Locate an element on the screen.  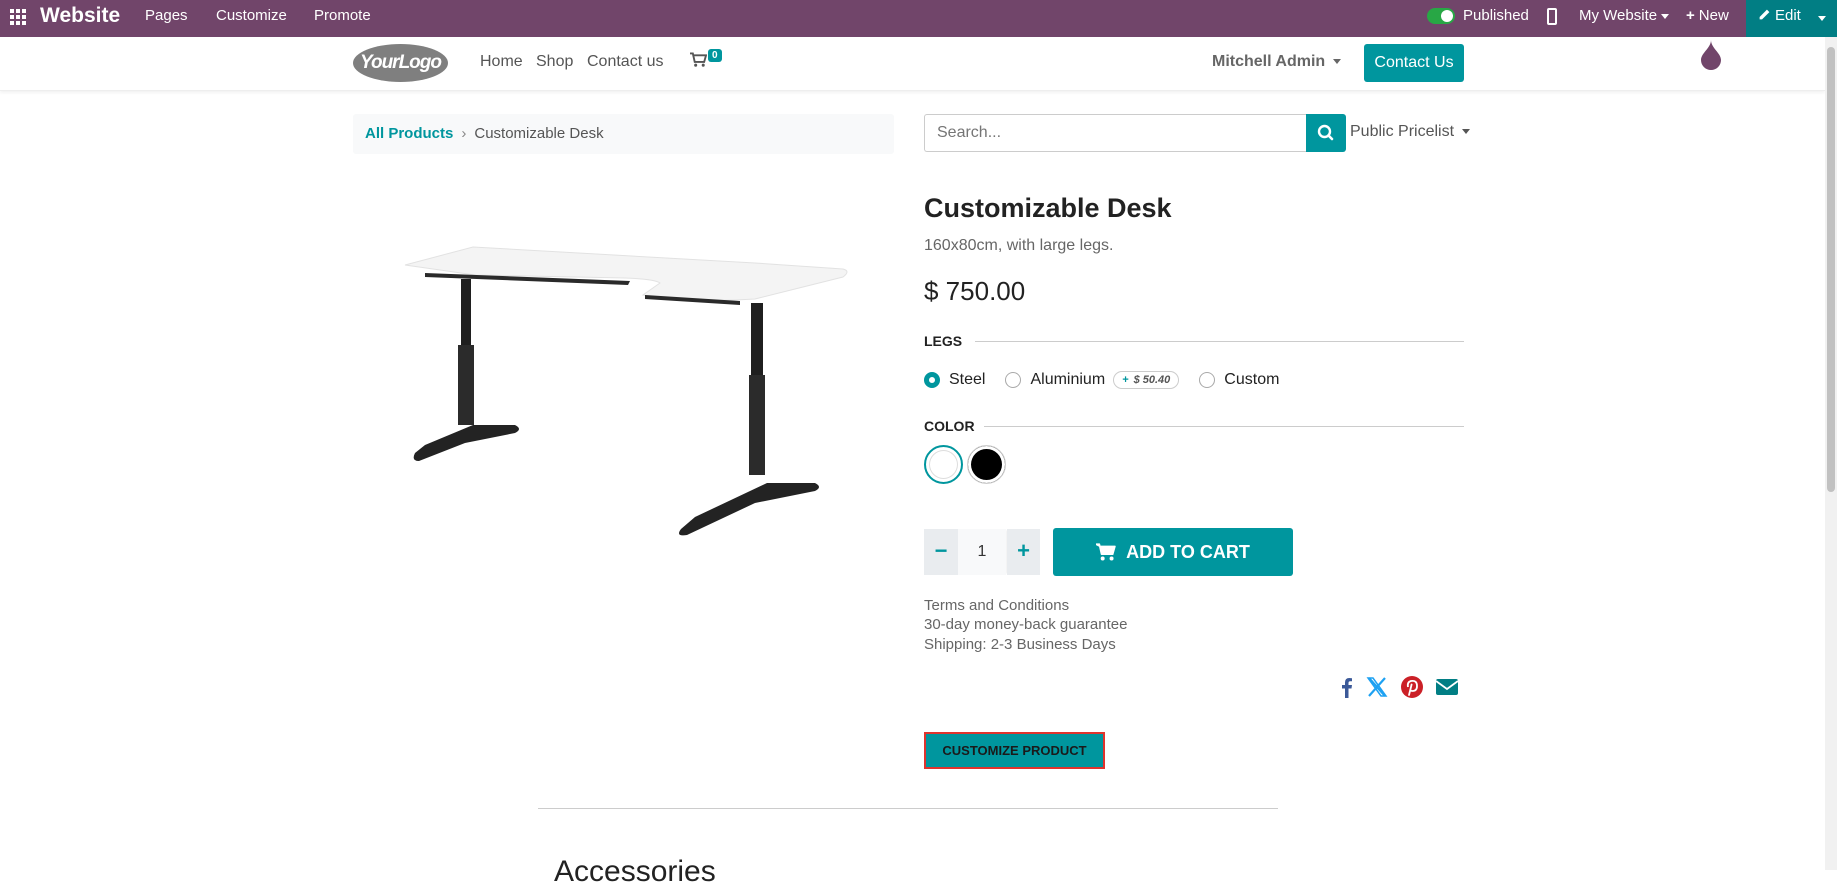
site-logo: YourLogo is located at coordinates (400, 63).